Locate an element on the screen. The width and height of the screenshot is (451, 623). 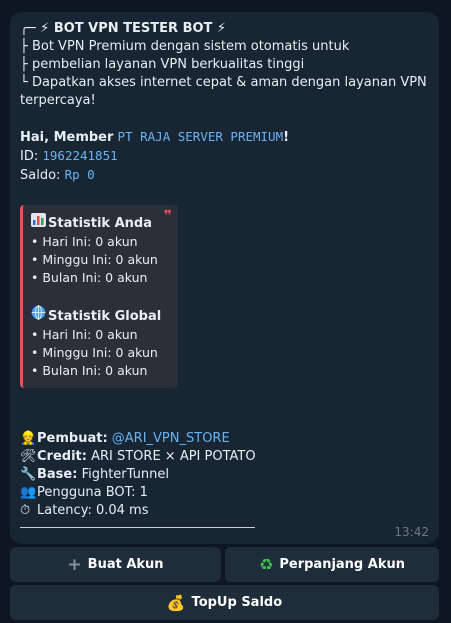
recycle-icon: ♻ is located at coordinates (266, 564).